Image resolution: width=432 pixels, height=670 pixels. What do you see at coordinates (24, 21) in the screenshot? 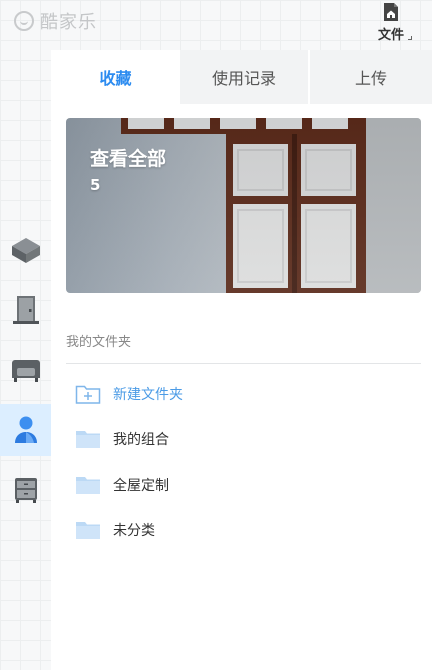
I see `logo-icon` at bounding box center [24, 21].